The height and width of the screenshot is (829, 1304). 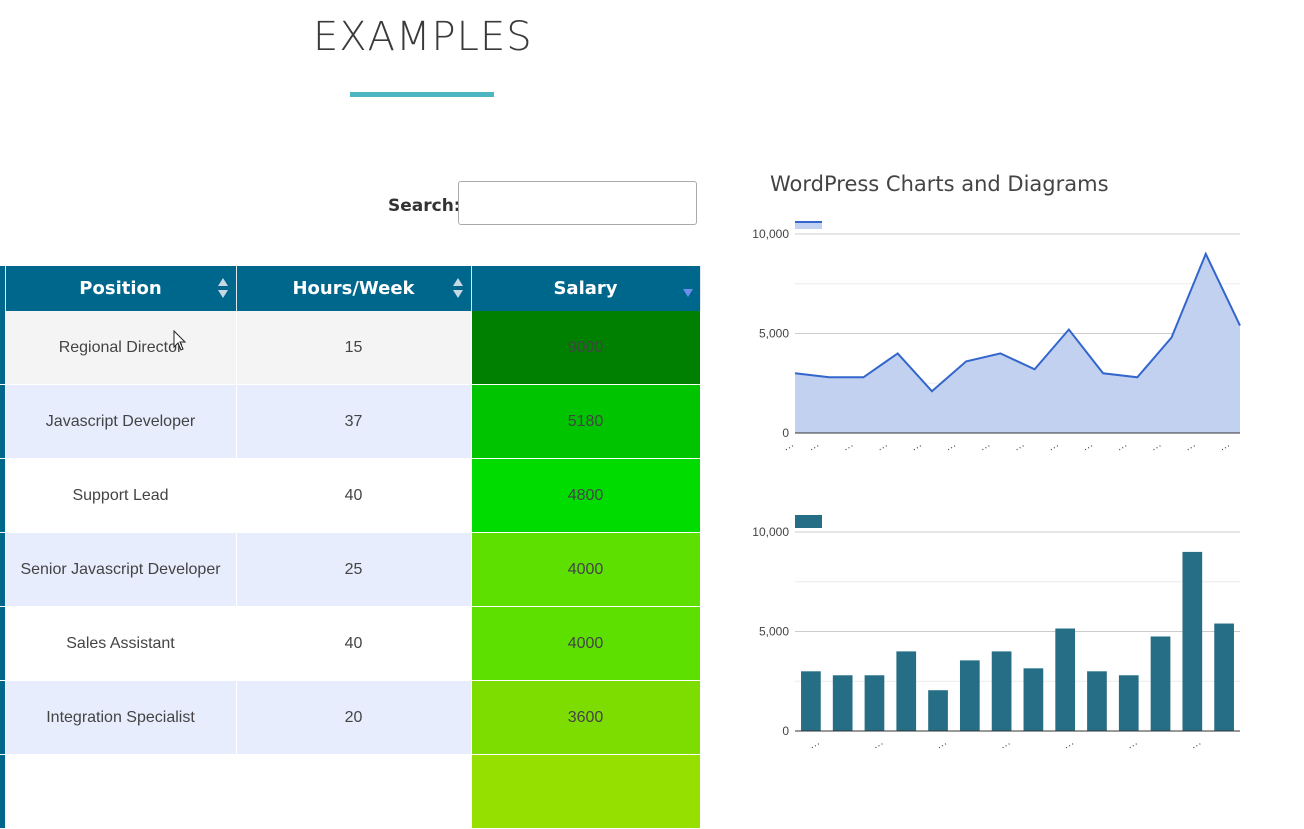 What do you see at coordinates (121, 348) in the screenshot?
I see `position-cell: Regional Director` at bounding box center [121, 348].